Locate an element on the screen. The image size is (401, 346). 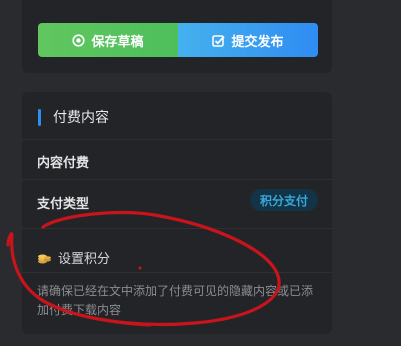
edit-check-icon is located at coordinates (219, 40).